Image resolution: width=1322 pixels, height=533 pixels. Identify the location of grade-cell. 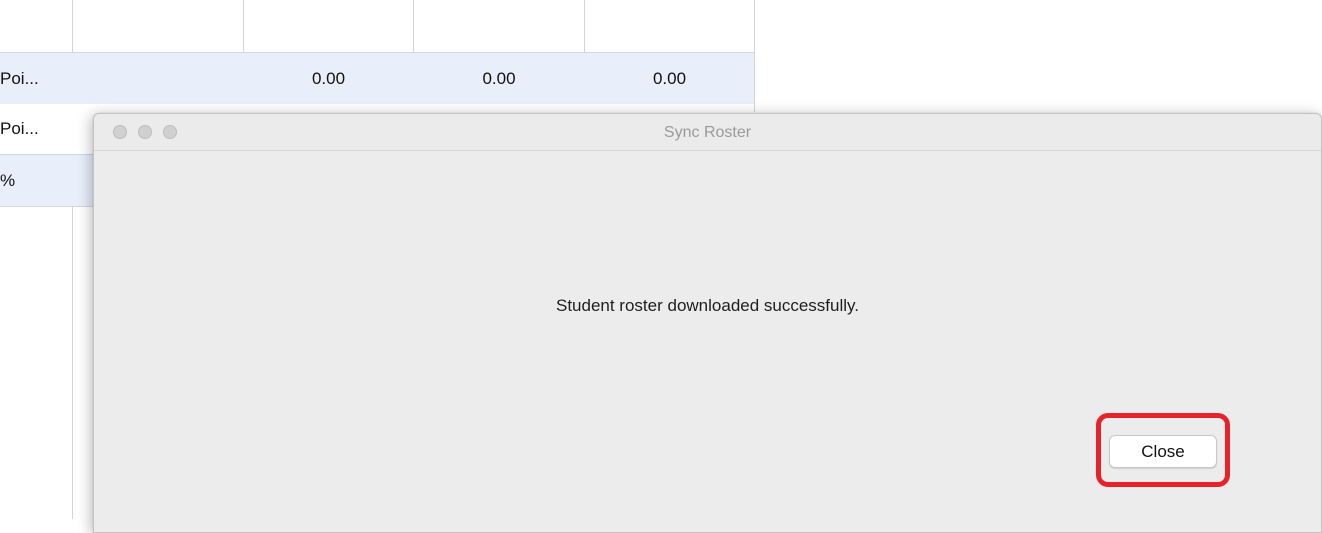
(158, 78).